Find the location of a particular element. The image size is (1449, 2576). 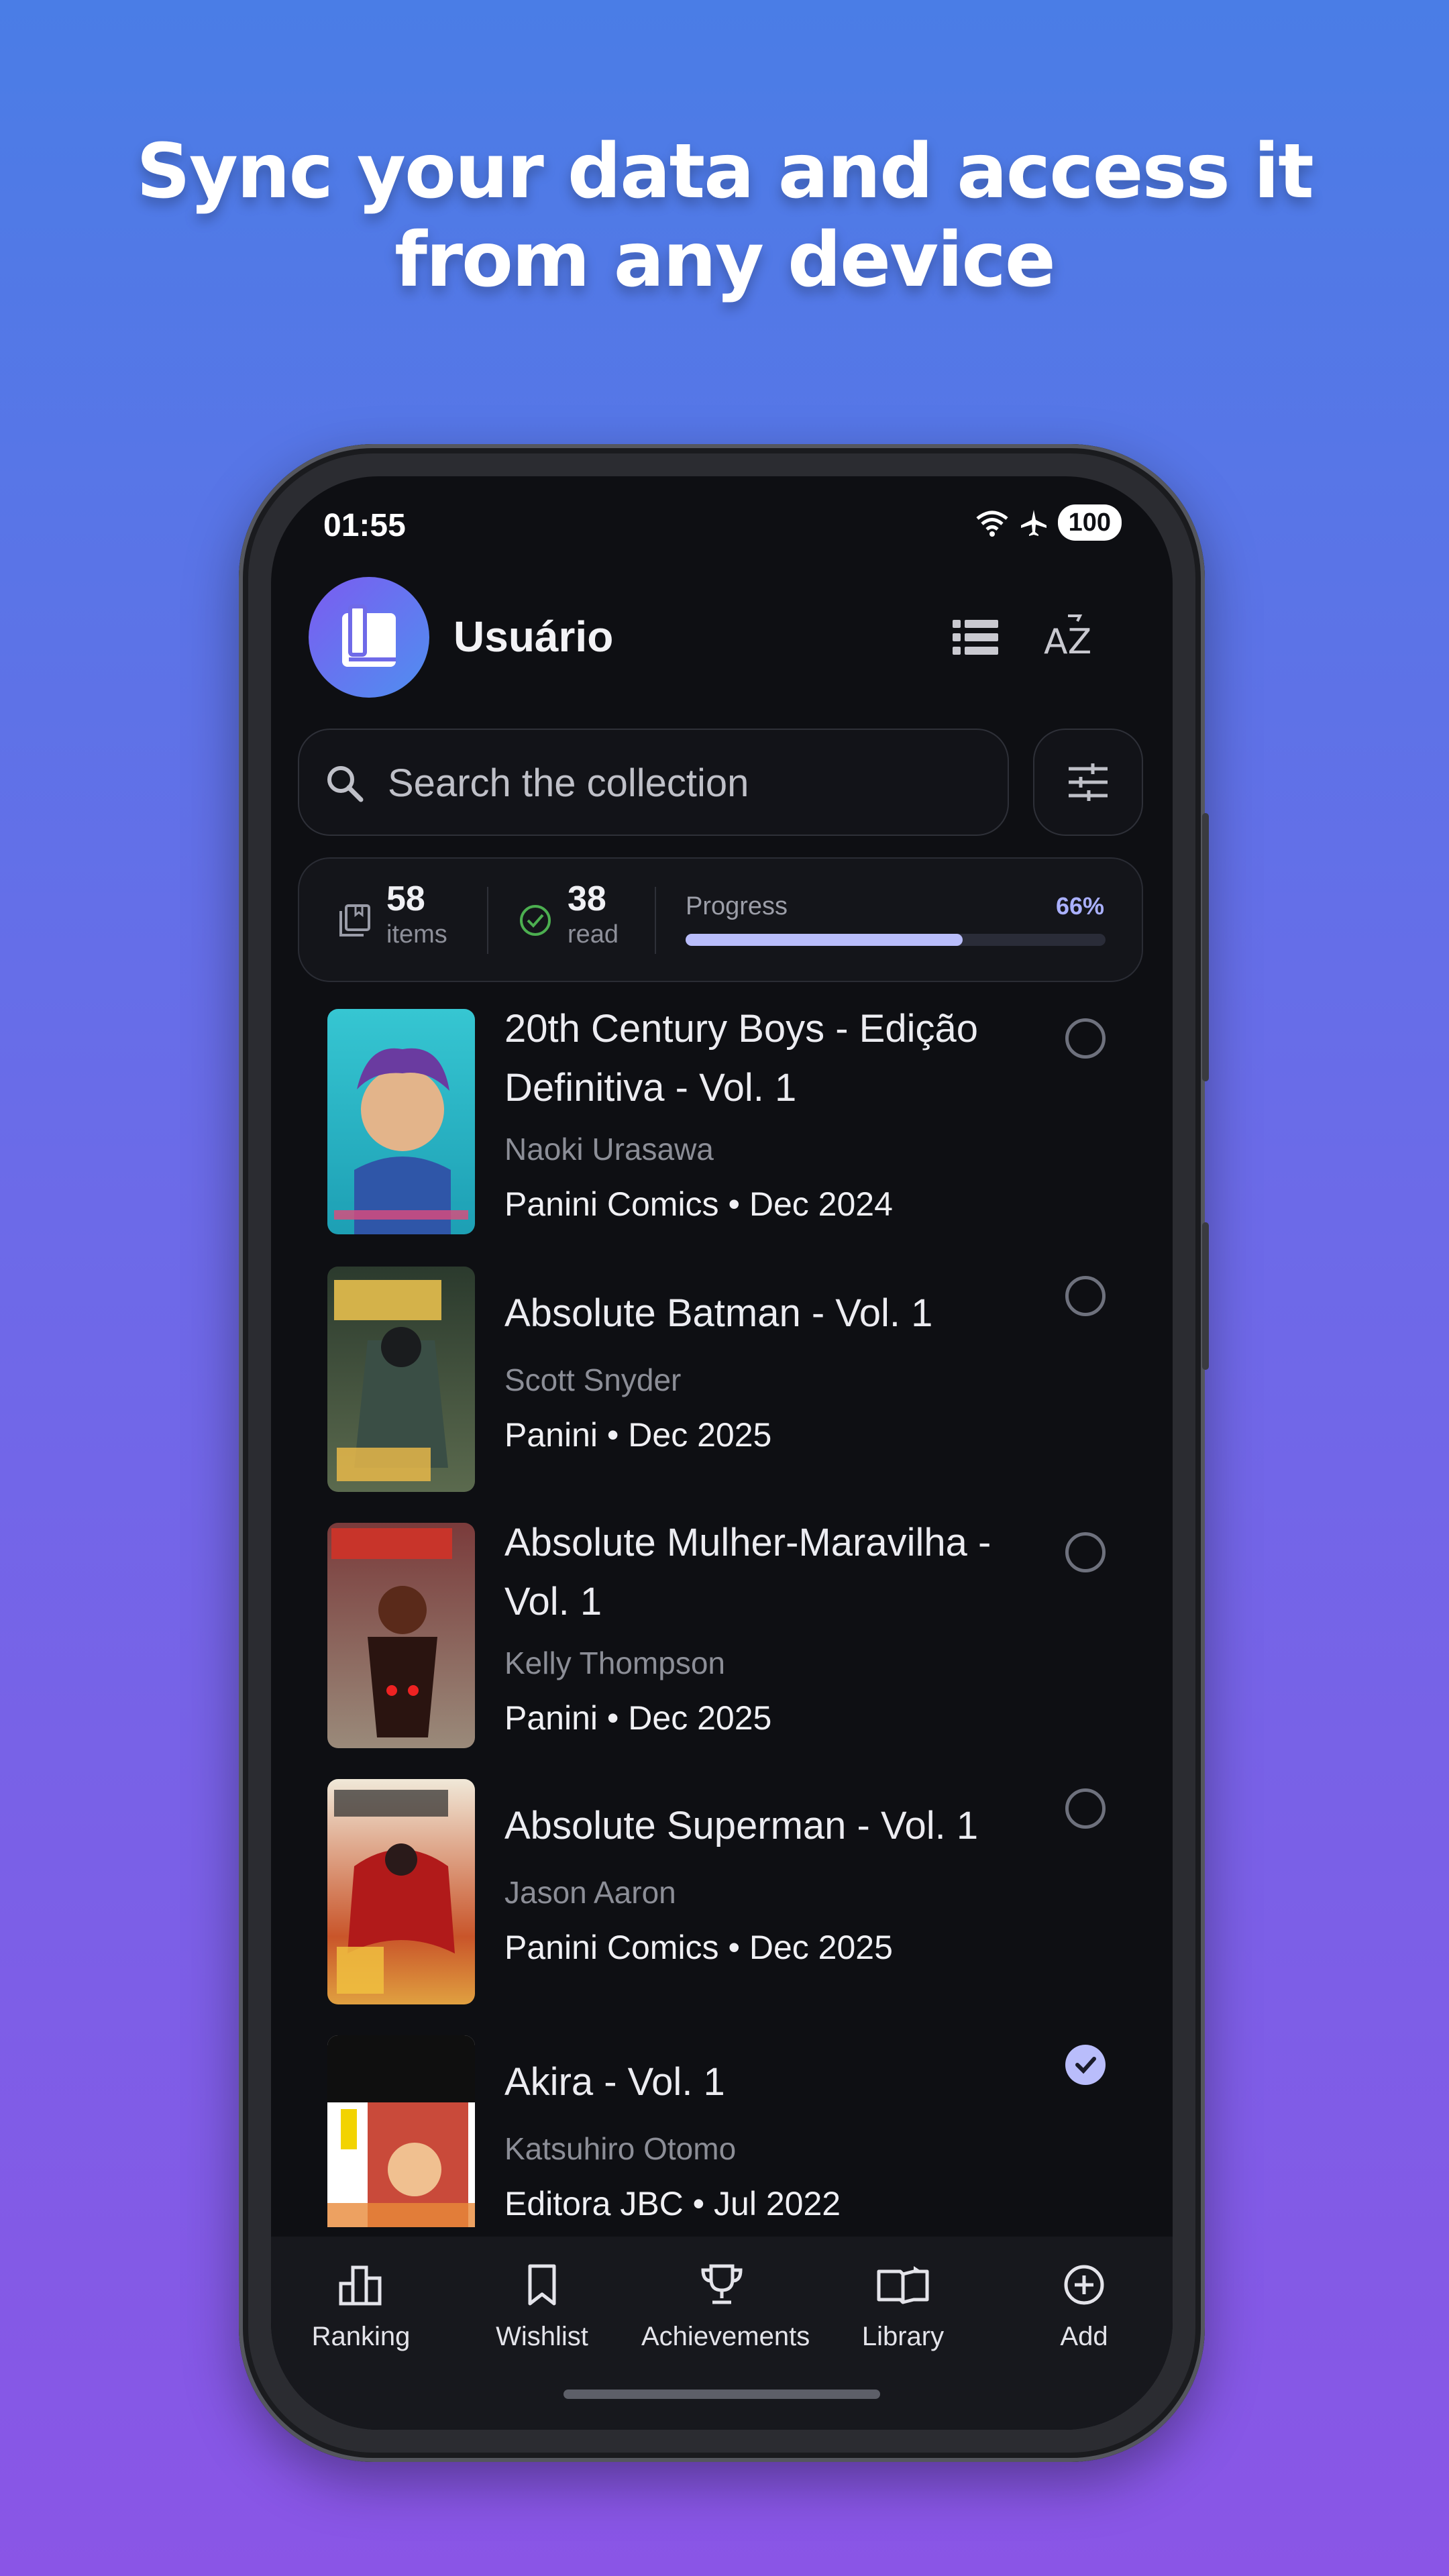

filter-button is located at coordinates (1088, 782).